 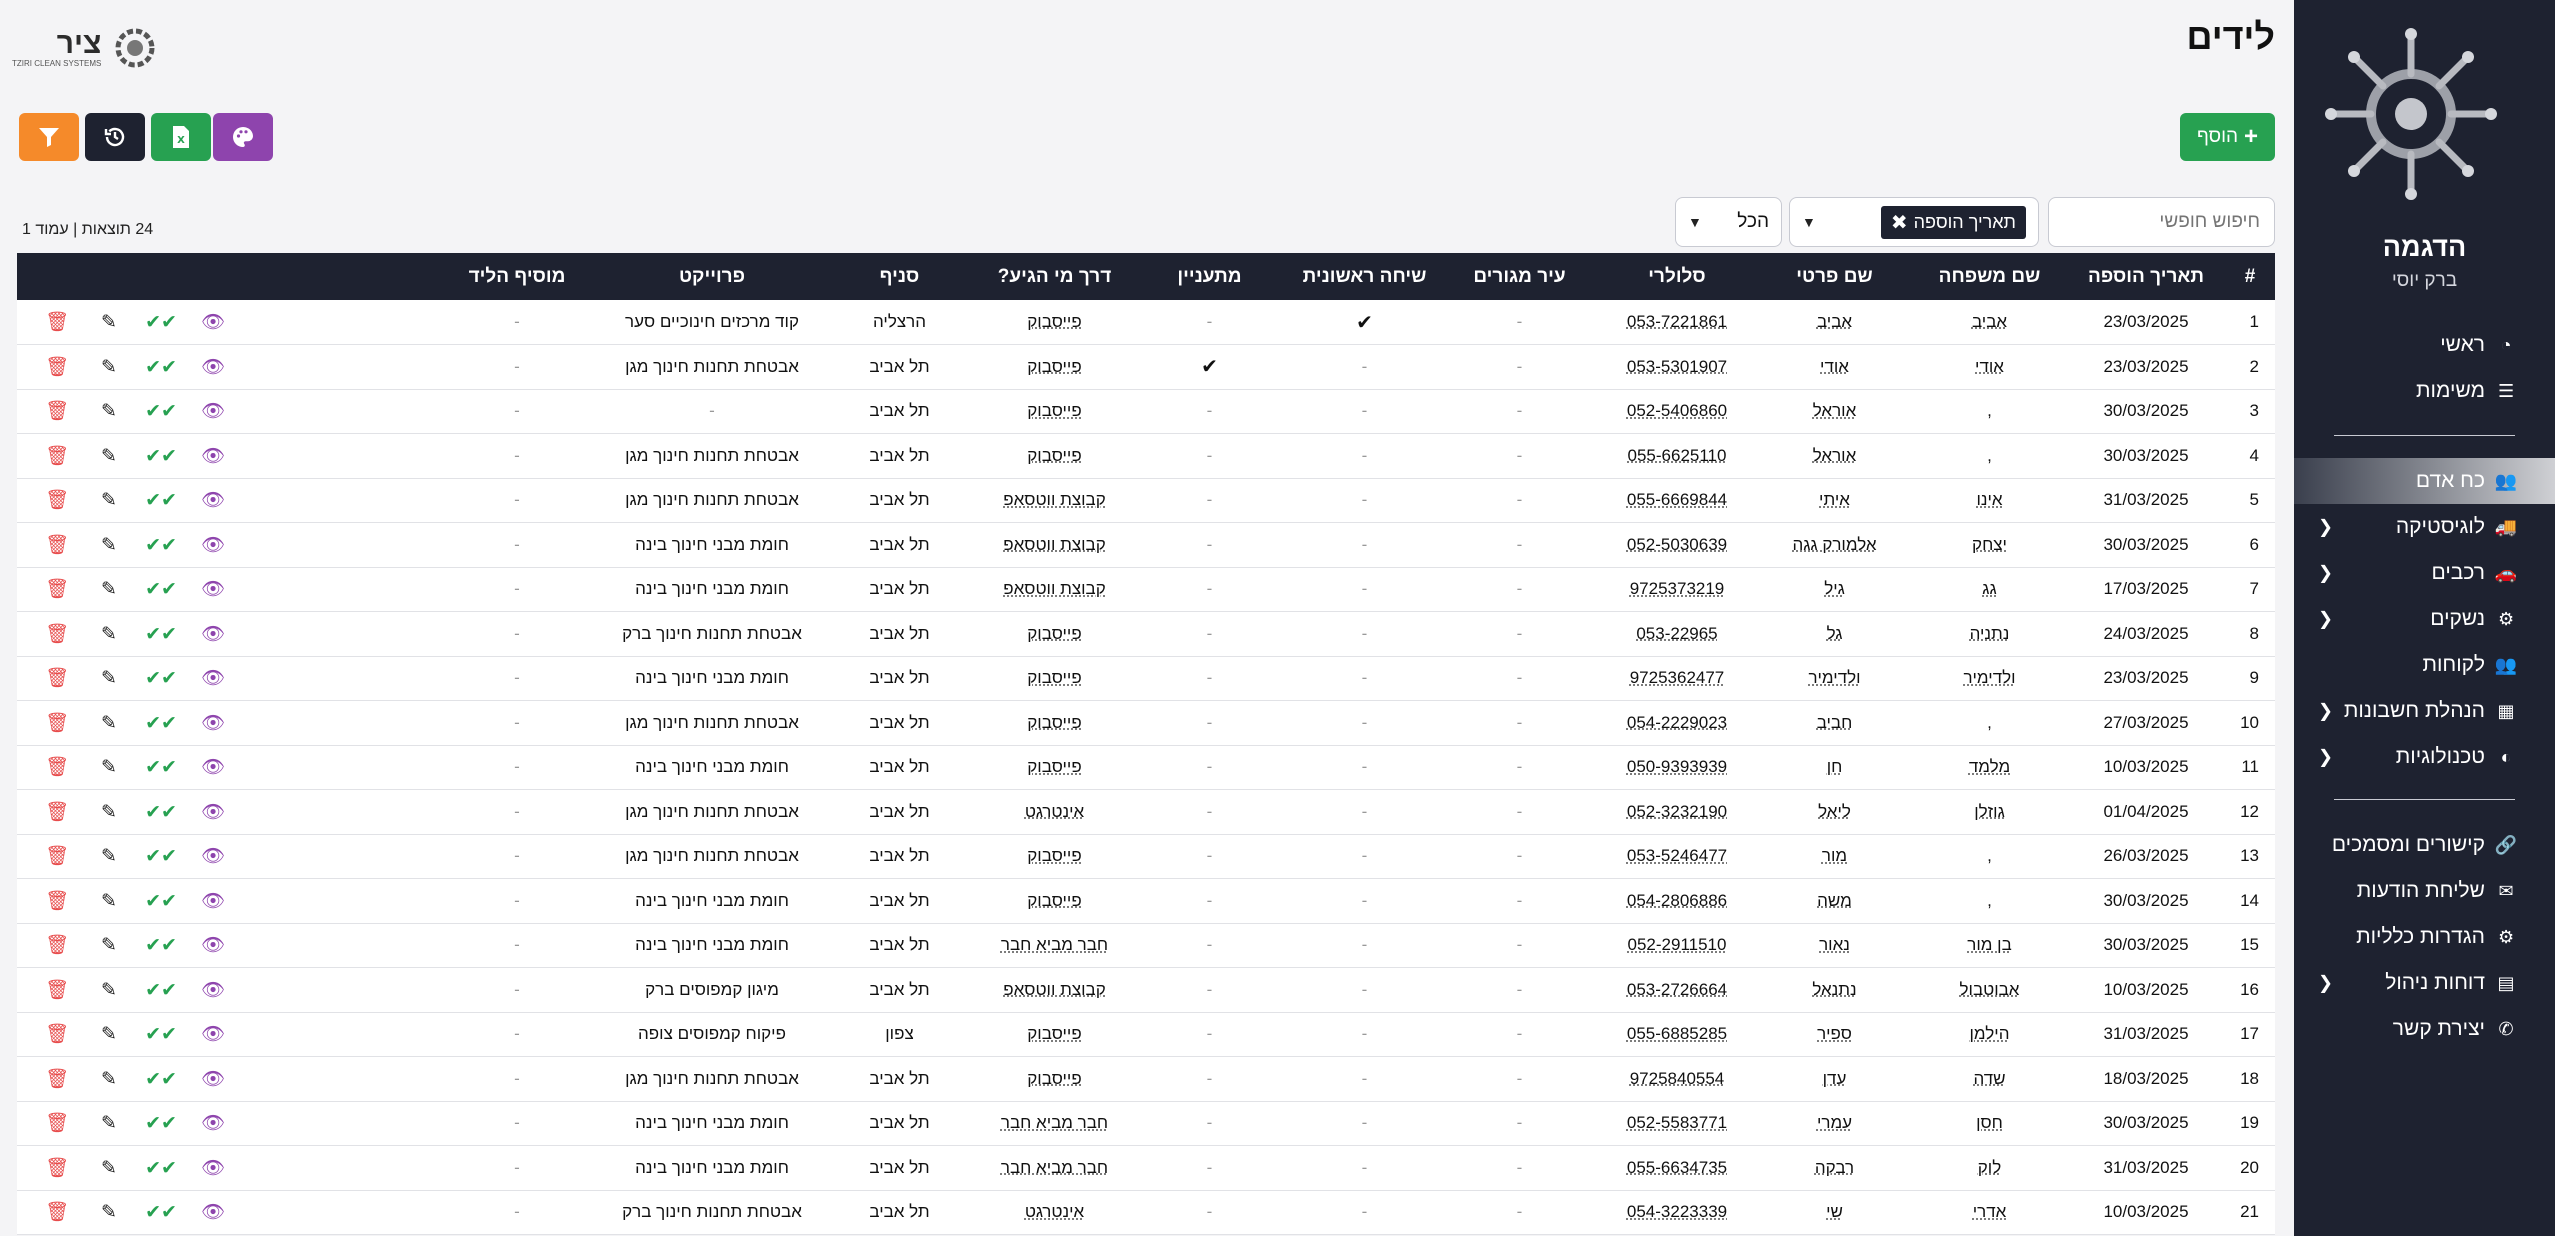 I want to click on filter-all-select: הכל ▼, so click(x=1728, y=222).